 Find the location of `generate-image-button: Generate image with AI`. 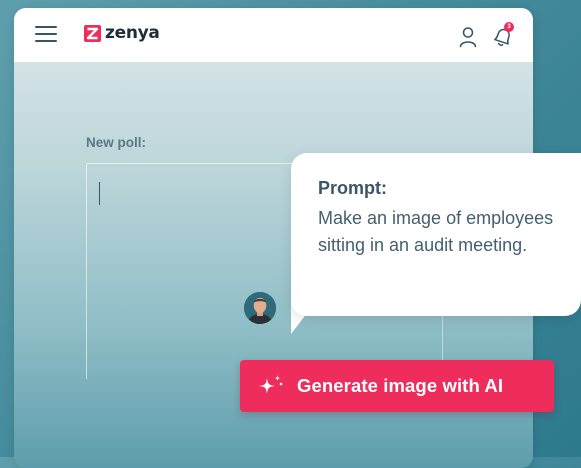

generate-image-button: Generate image with AI is located at coordinates (397, 386).